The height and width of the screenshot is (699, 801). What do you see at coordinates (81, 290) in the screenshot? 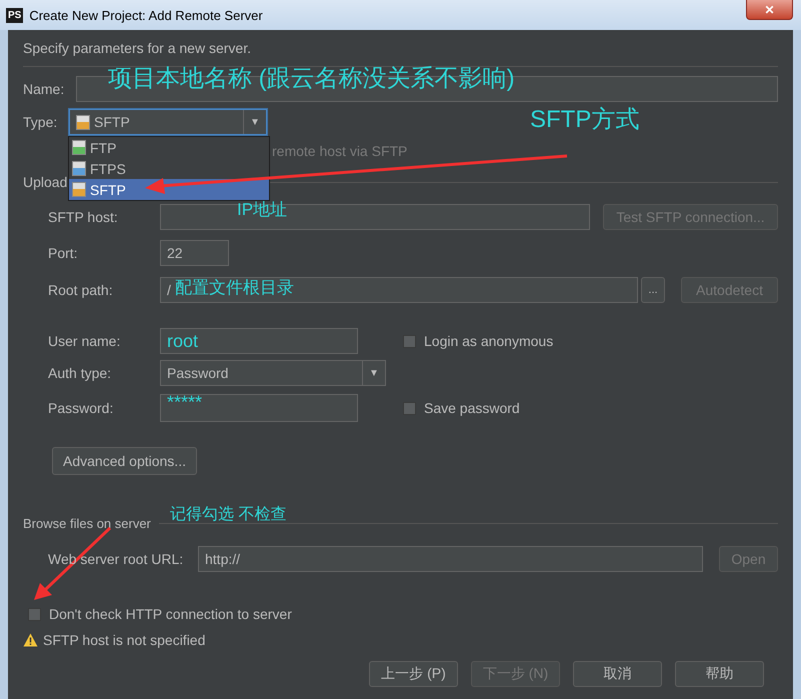
I see `field-label: Root path:` at bounding box center [81, 290].